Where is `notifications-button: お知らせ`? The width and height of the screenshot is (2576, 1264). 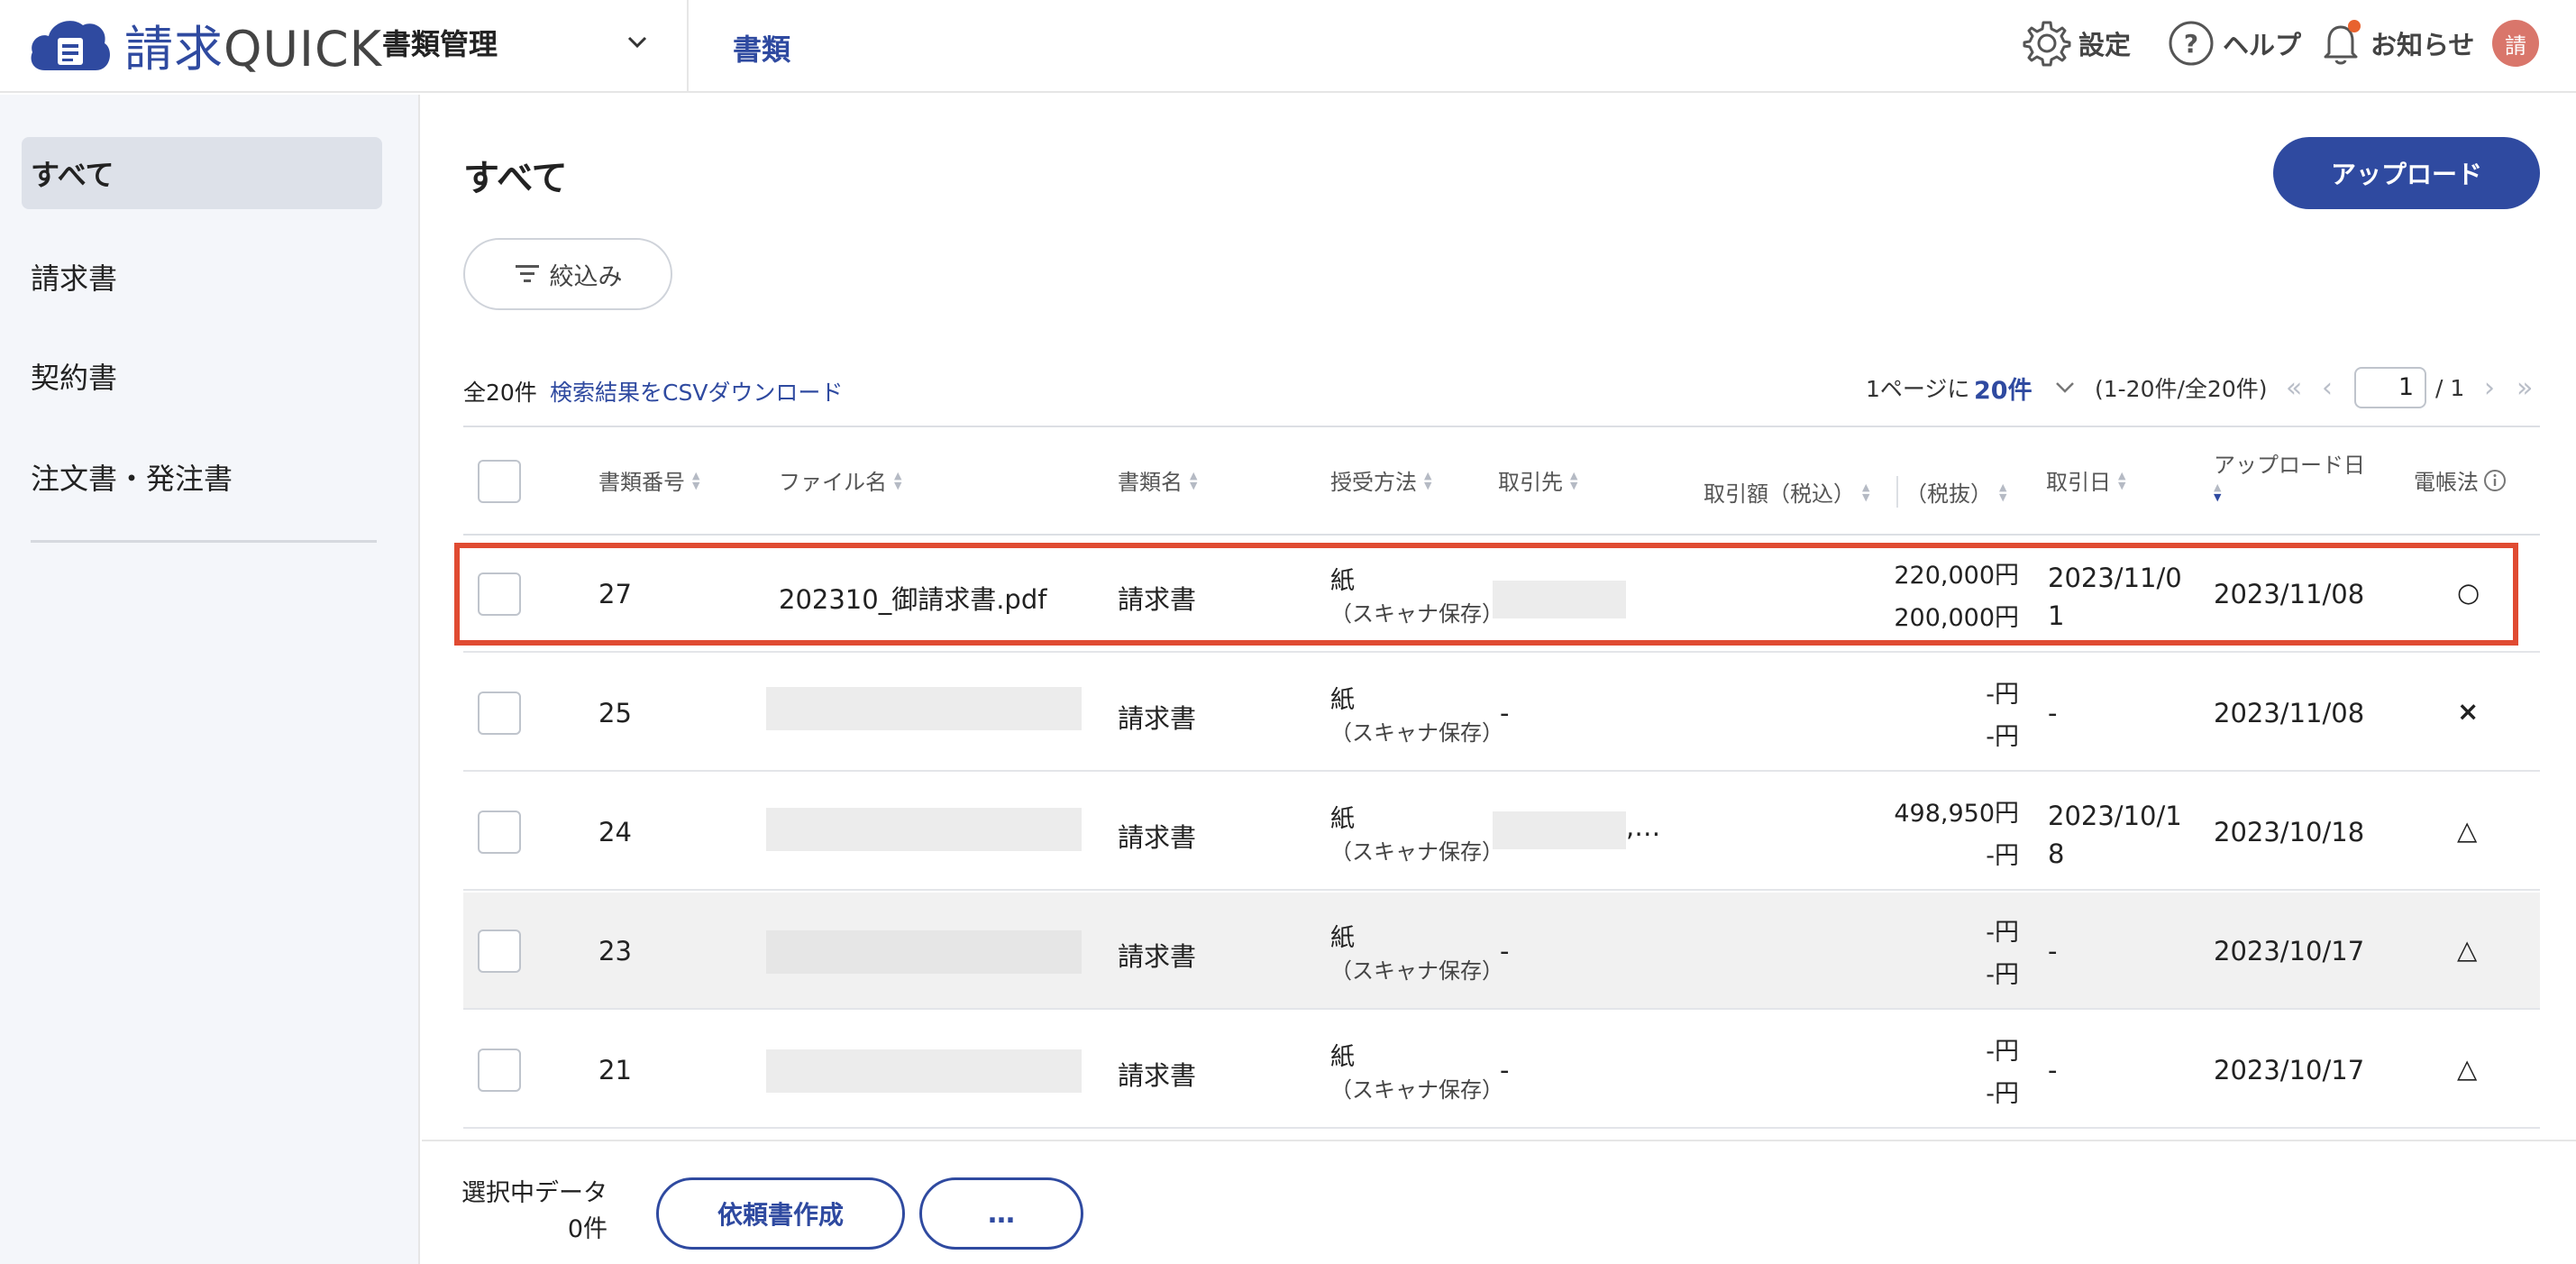 notifications-button: お知らせ is located at coordinates (2396, 43).